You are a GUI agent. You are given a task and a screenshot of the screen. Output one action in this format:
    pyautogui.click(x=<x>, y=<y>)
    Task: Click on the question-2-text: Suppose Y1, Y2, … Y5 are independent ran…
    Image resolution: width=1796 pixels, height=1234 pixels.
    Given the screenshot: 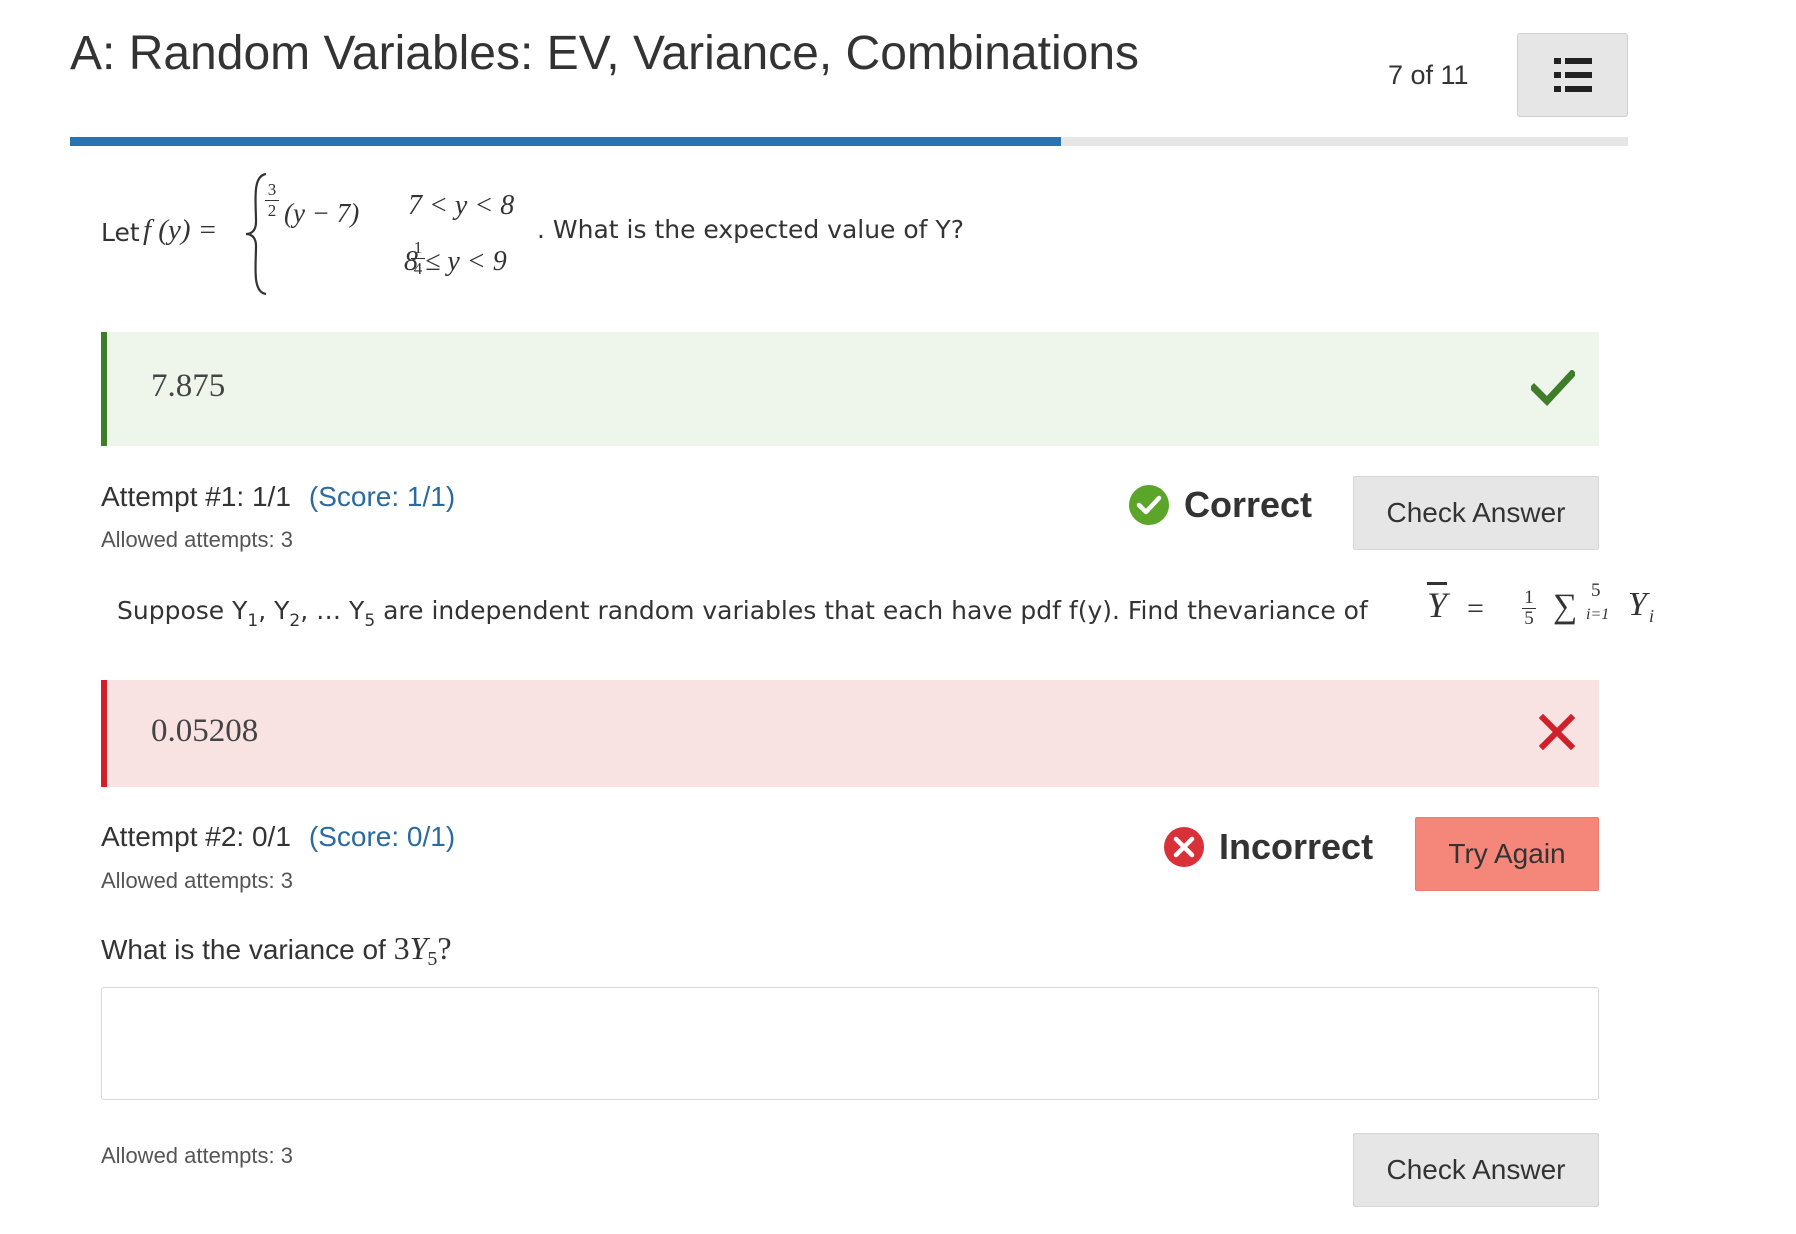 What is the action you would take?
    pyautogui.click(x=886, y=605)
    